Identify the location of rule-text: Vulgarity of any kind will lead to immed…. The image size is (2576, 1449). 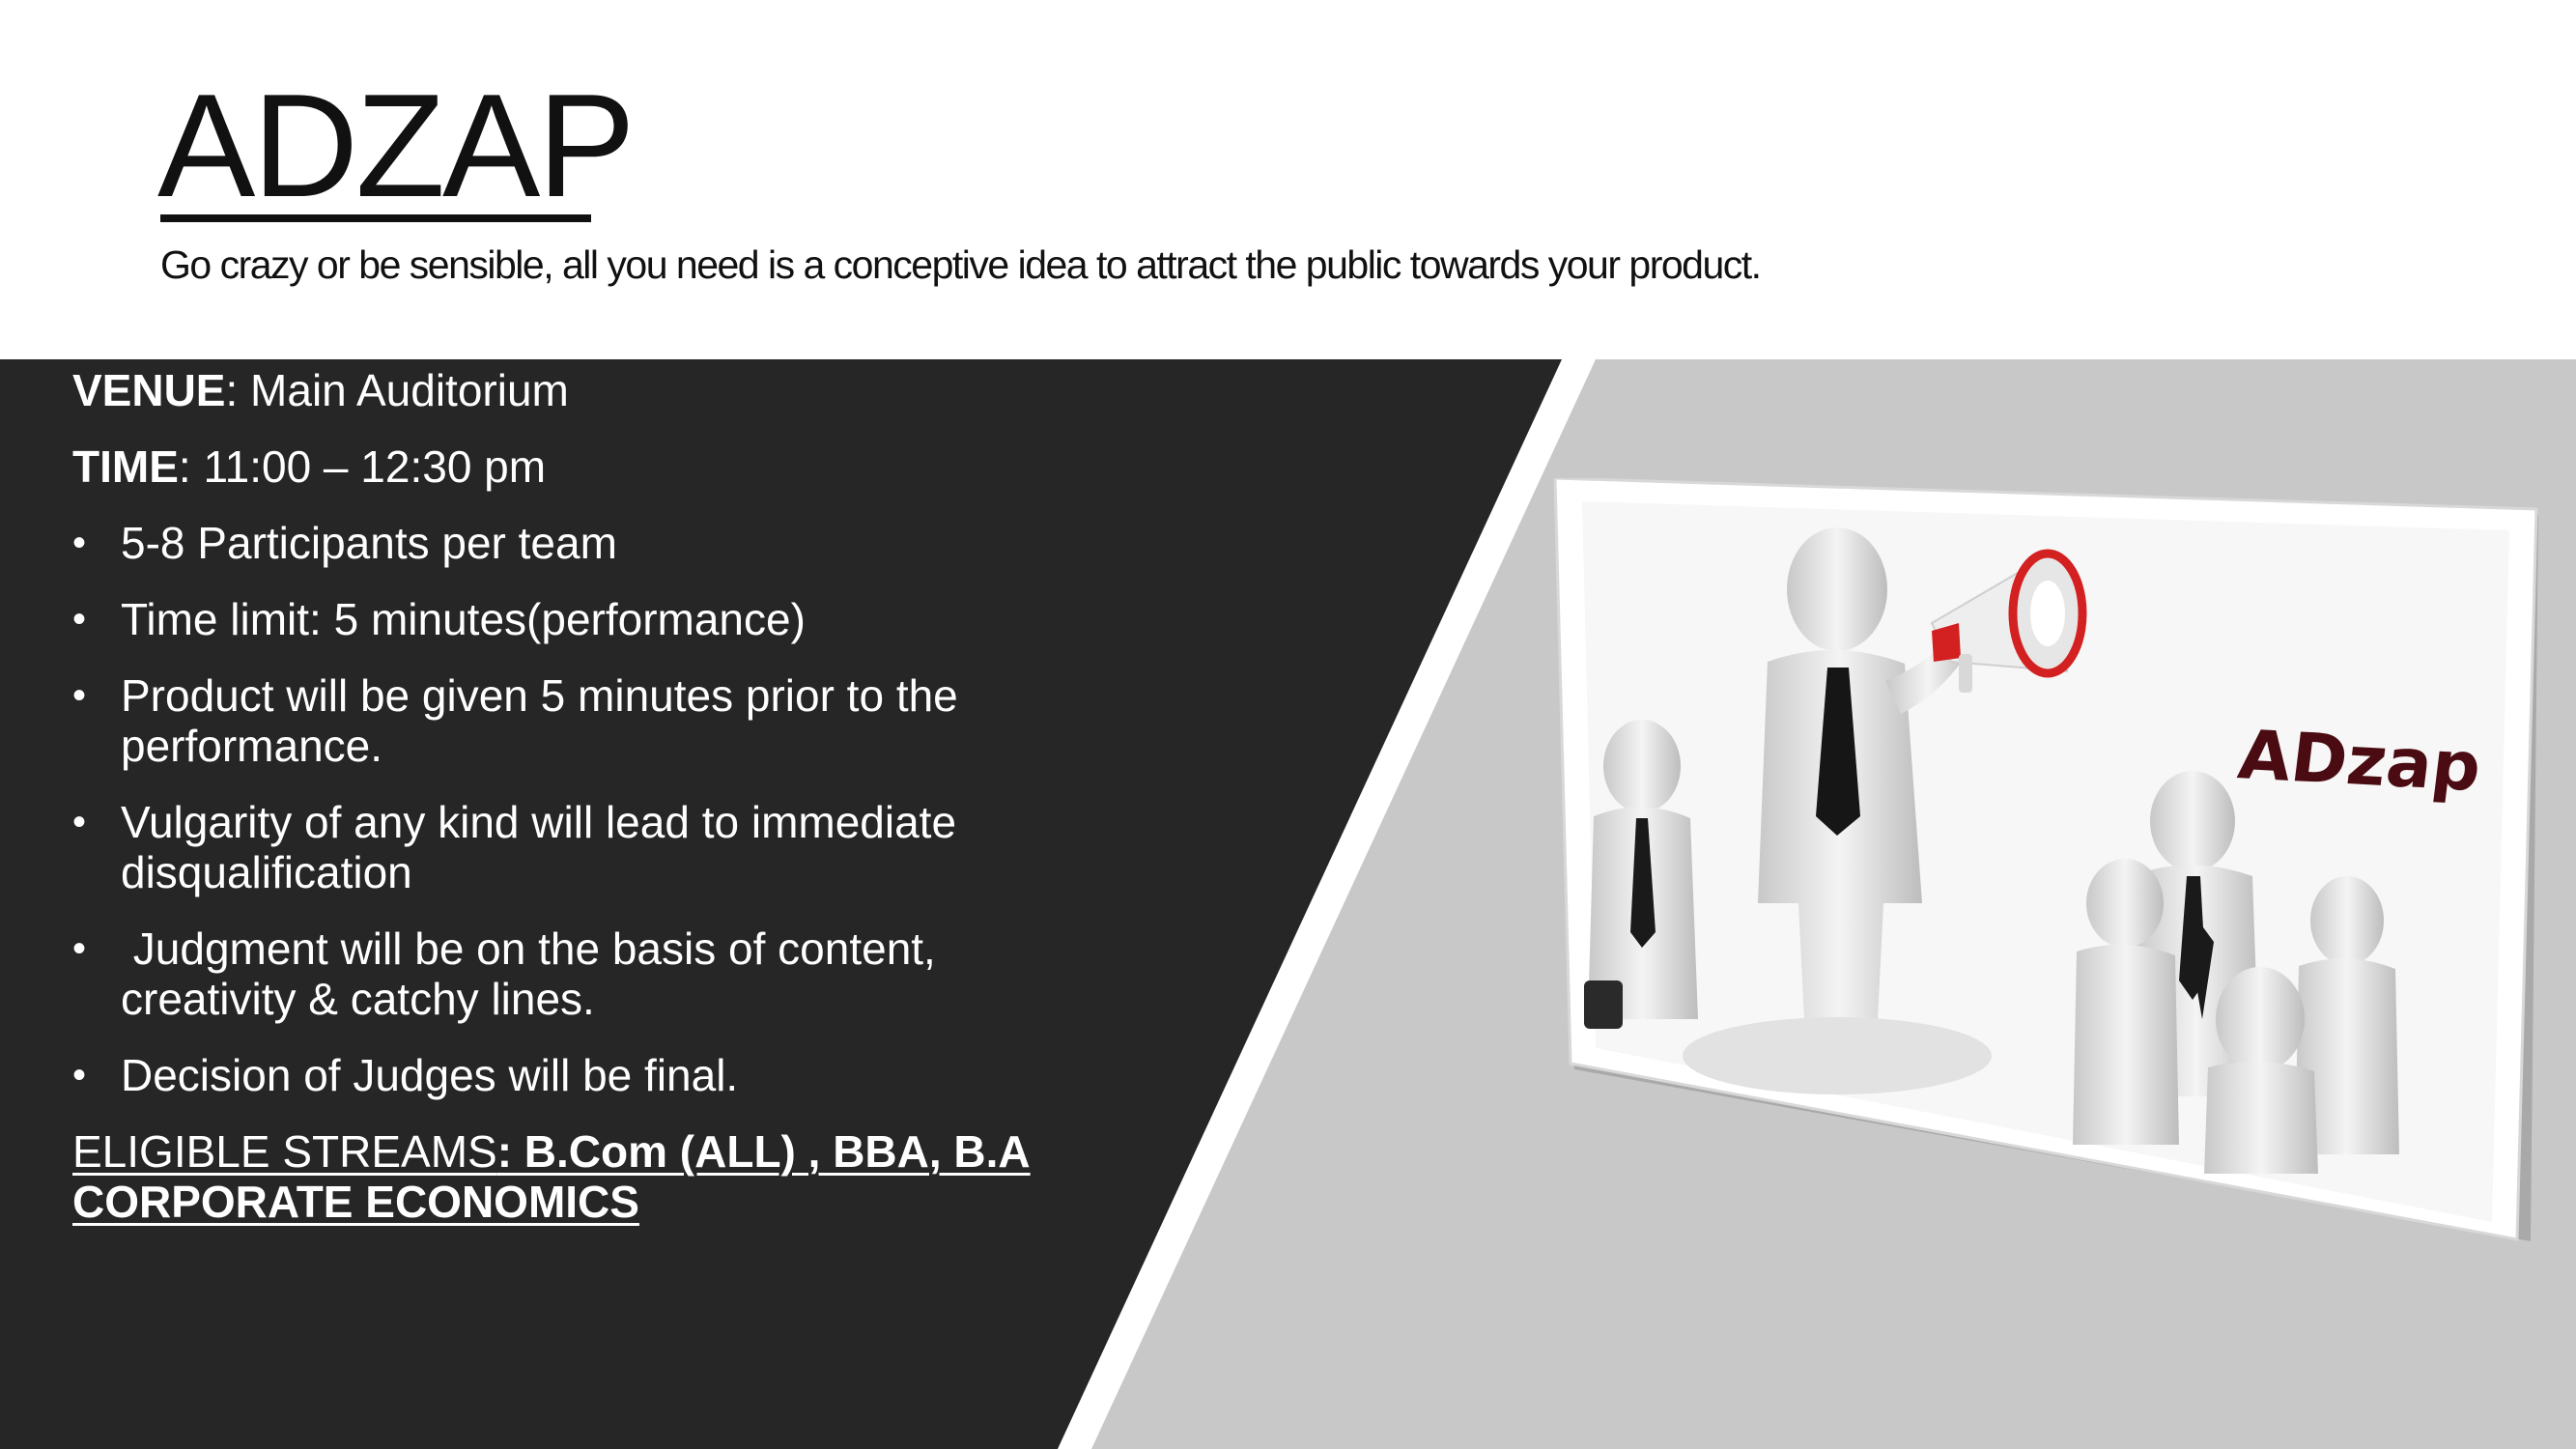
(539, 847).